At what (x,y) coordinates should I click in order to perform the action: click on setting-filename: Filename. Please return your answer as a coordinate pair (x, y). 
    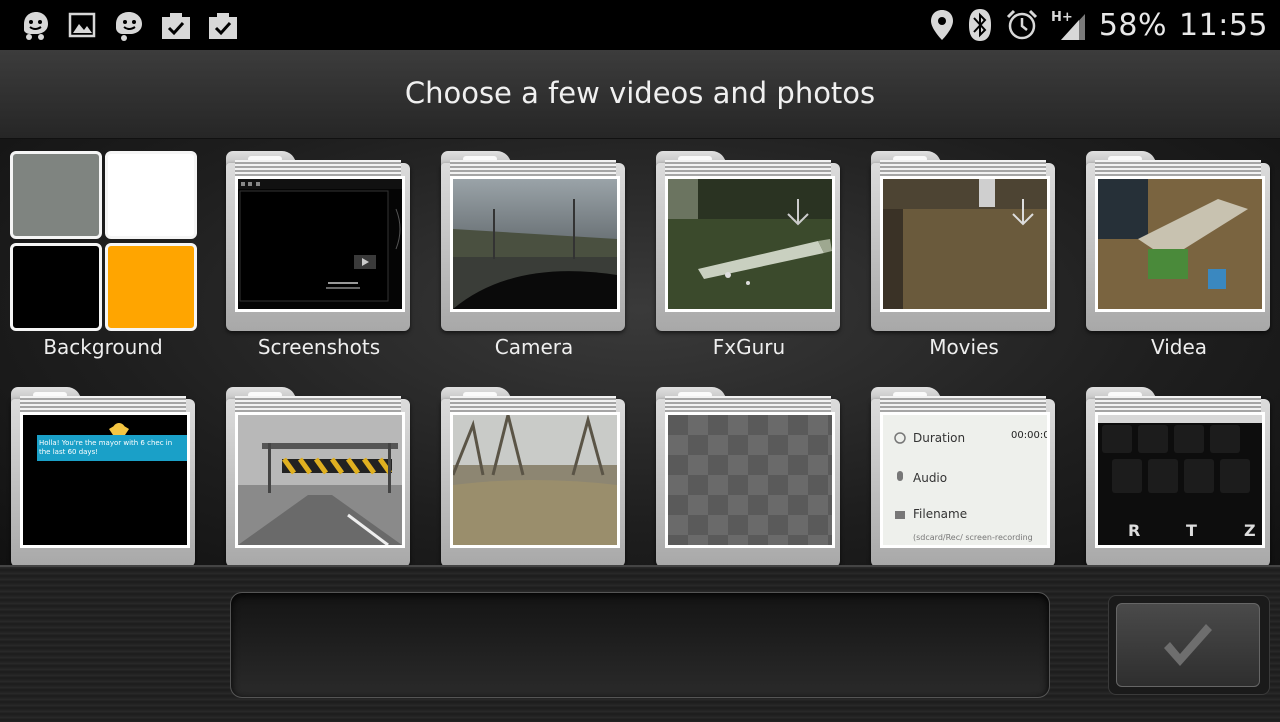
    Looking at the image, I should click on (940, 514).